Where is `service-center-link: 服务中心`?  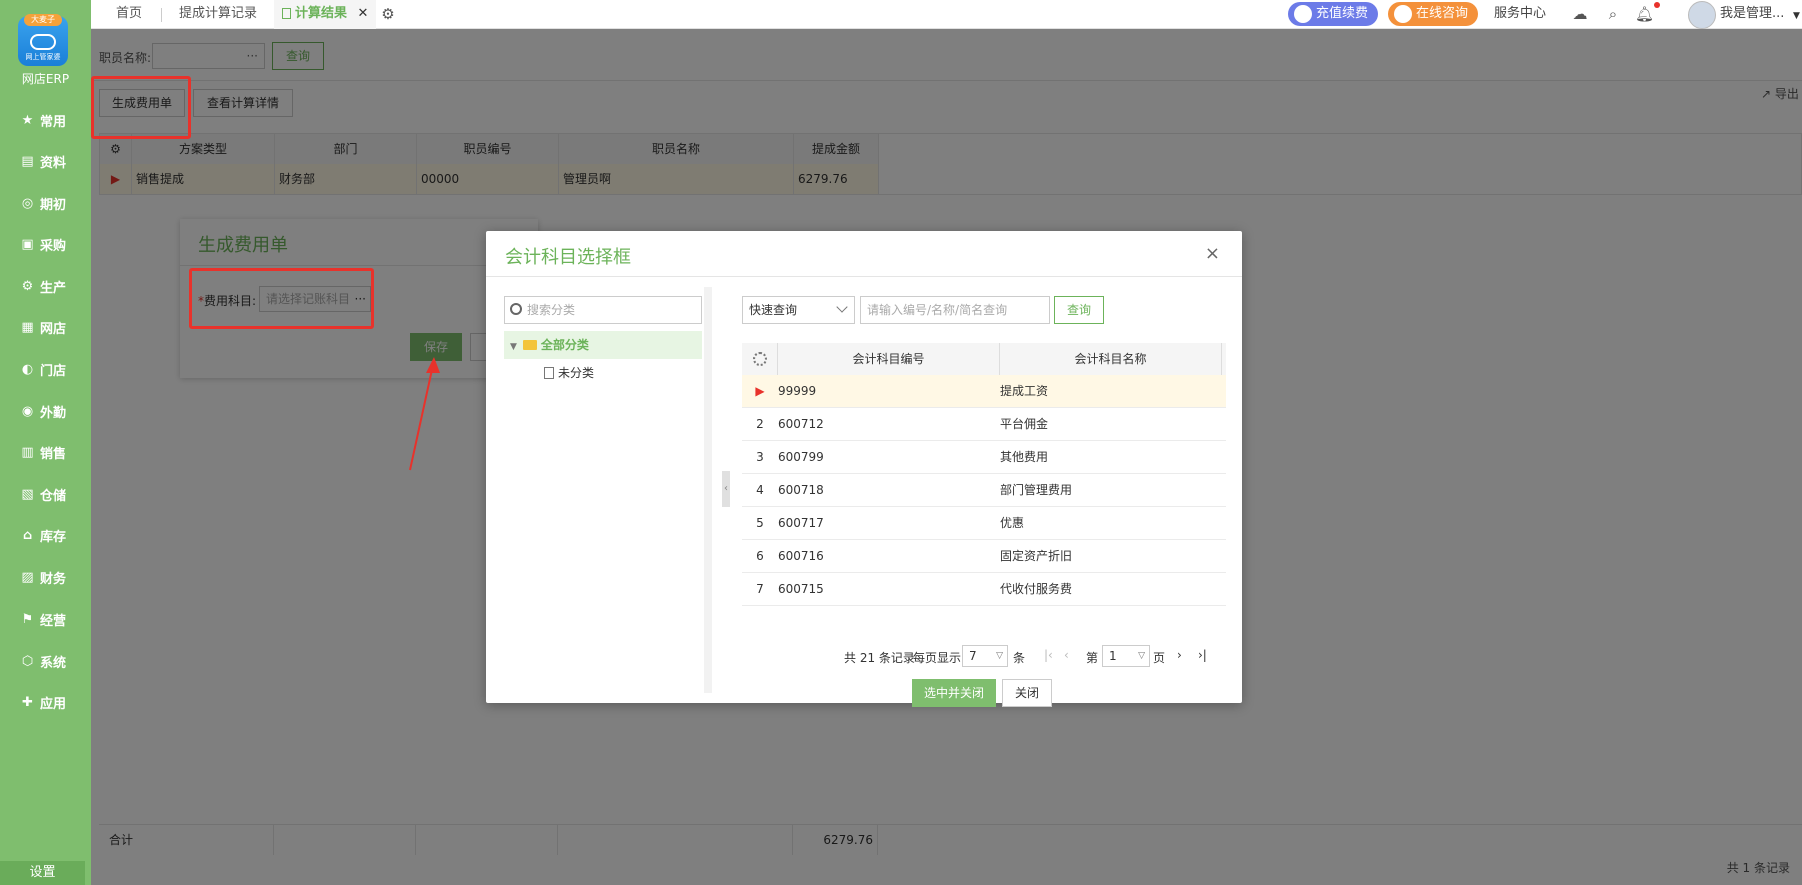
service-center-link: 服务中心 is located at coordinates (1520, 14).